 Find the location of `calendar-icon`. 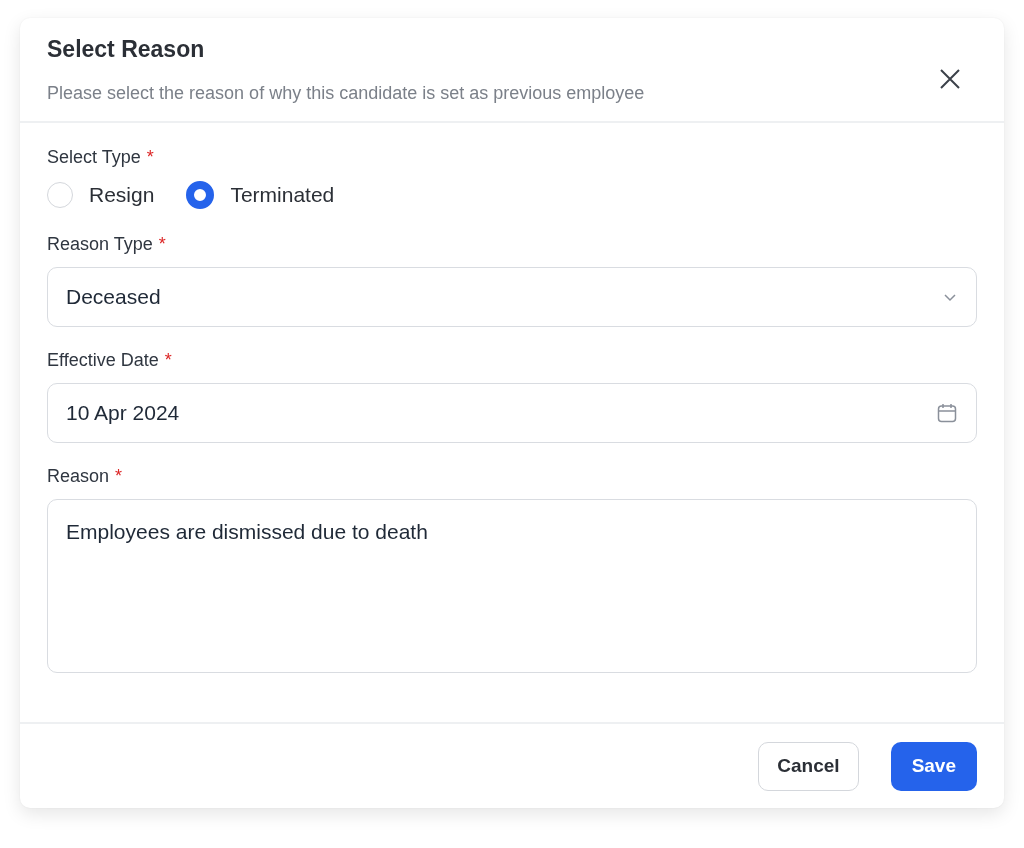

calendar-icon is located at coordinates (947, 413).